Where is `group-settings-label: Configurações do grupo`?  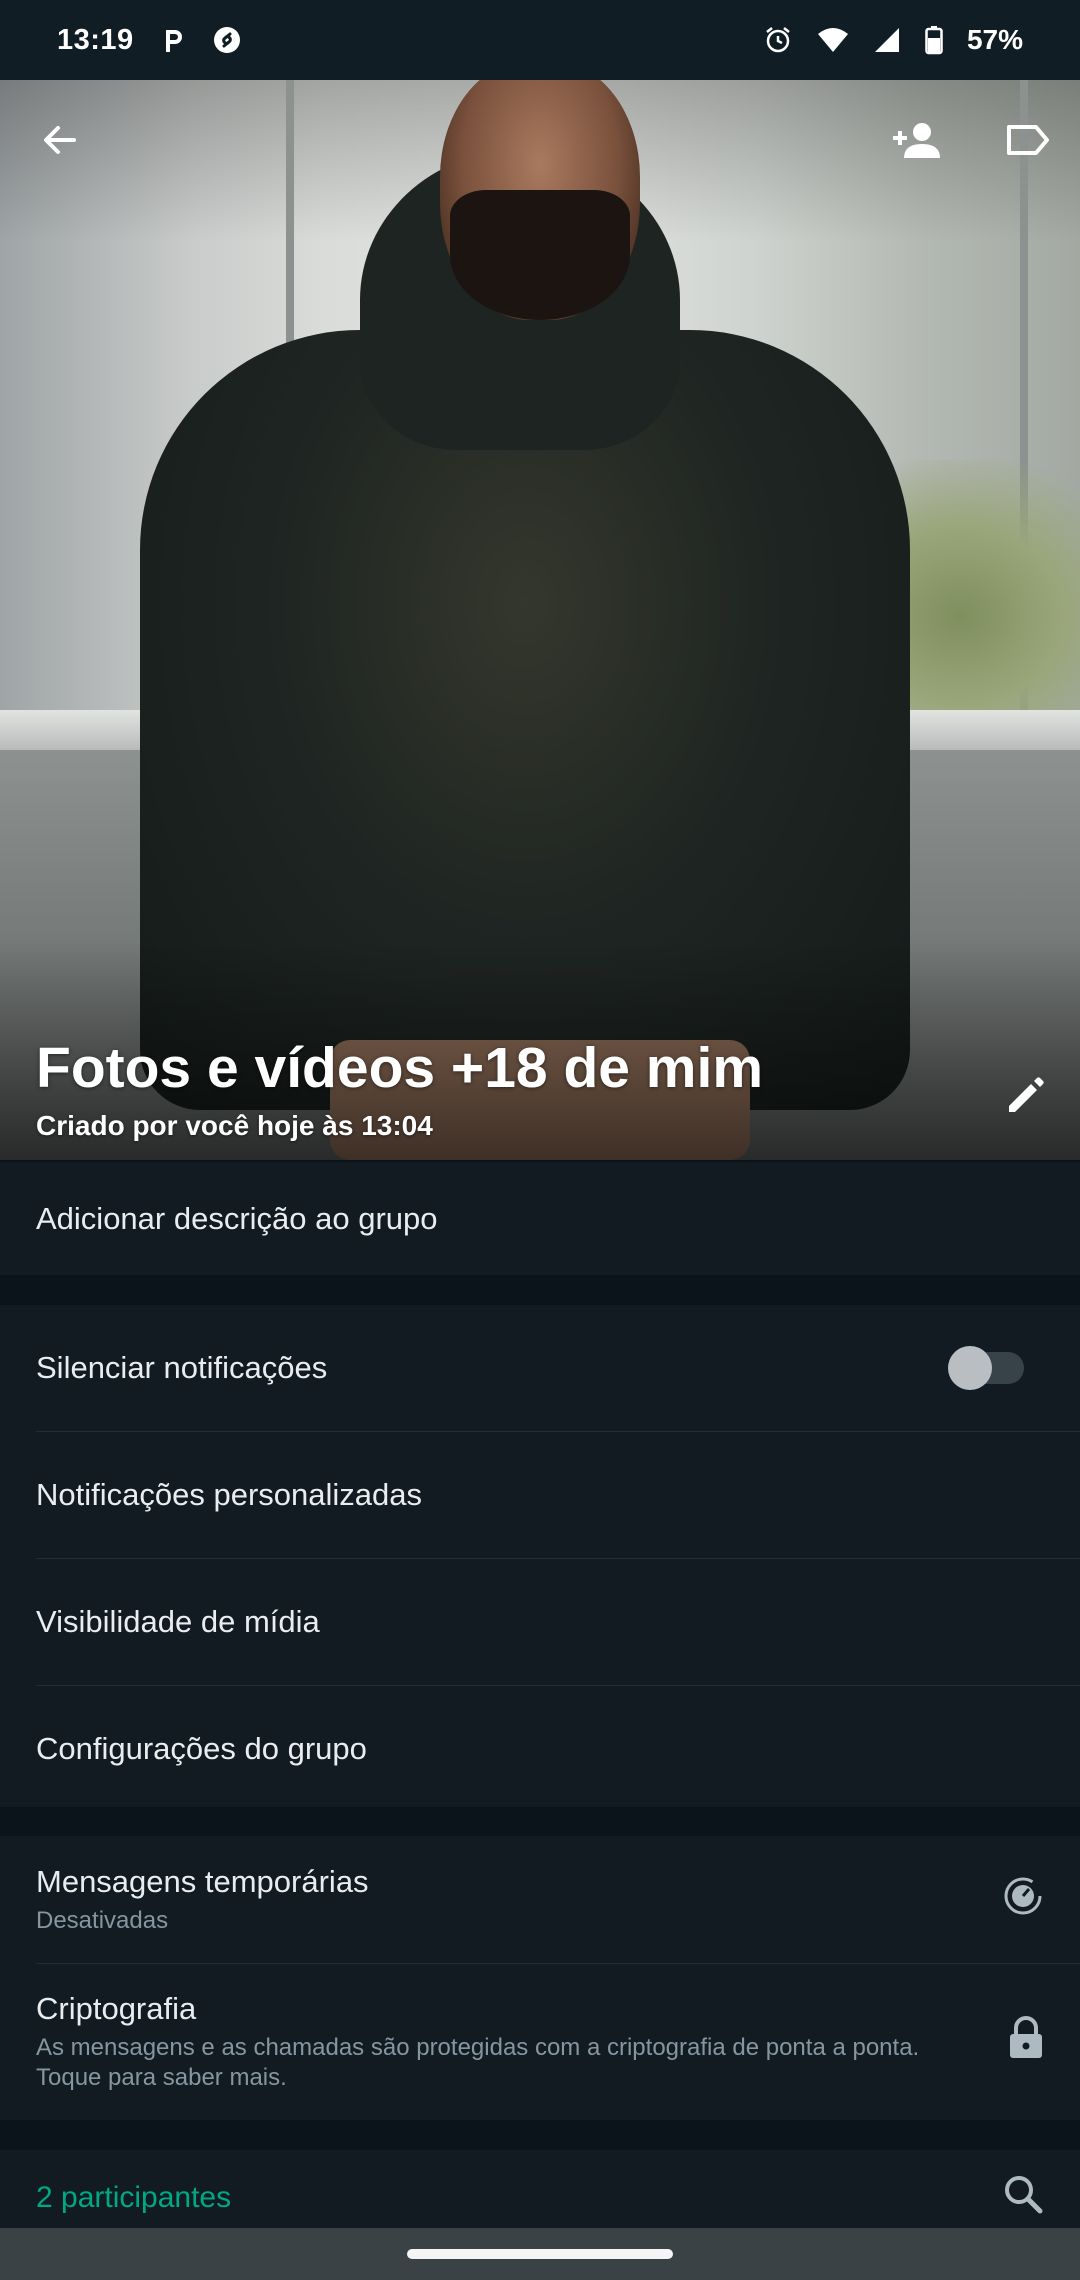 group-settings-label: Configurações do grupo is located at coordinates (201, 1748).